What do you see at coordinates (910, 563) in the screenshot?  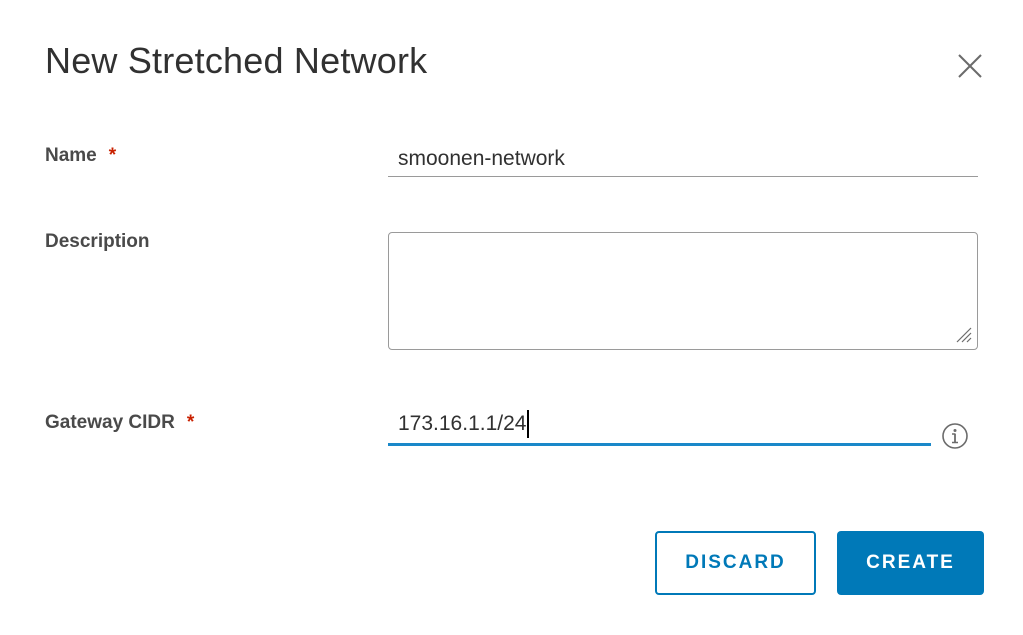 I see `create-button: CREATE` at bounding box center [910, 563].